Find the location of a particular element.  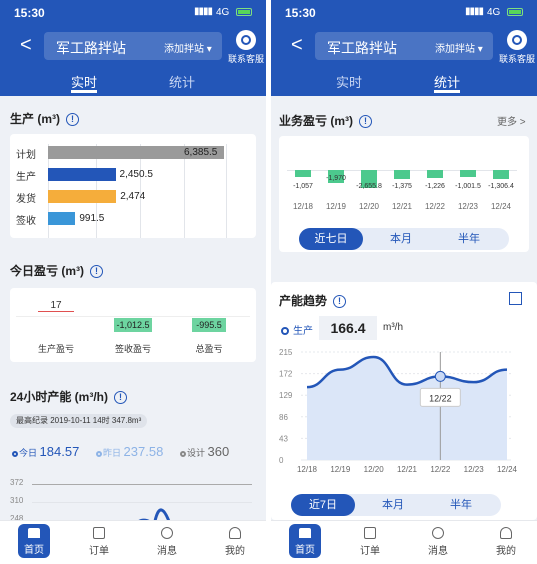

bar-label: 签收 is located at coordinates (26, 221).